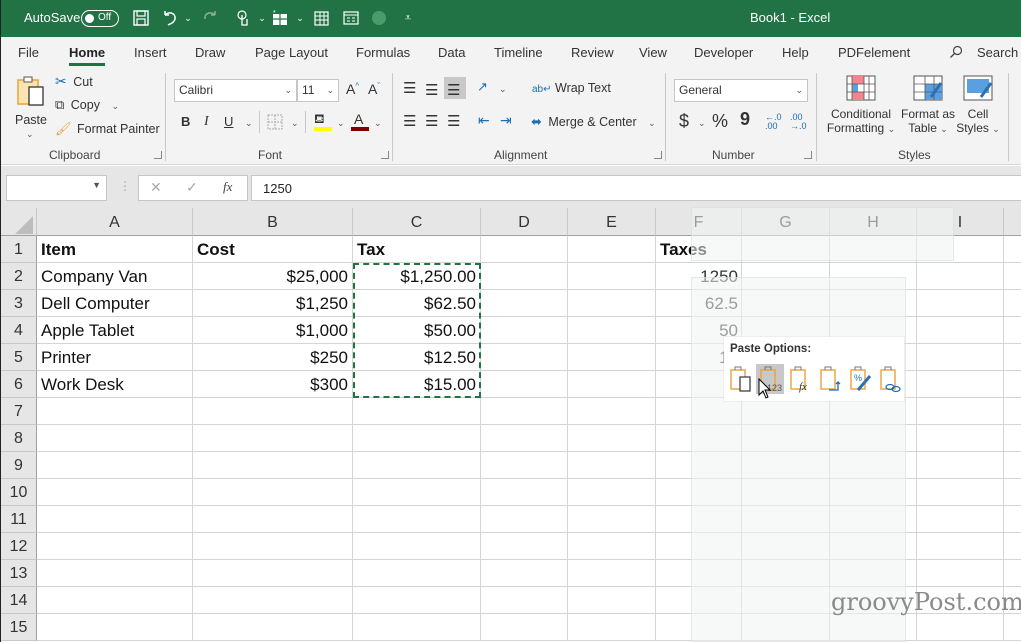  I want to click on cell-c6: $15.00, so click(417, 384).